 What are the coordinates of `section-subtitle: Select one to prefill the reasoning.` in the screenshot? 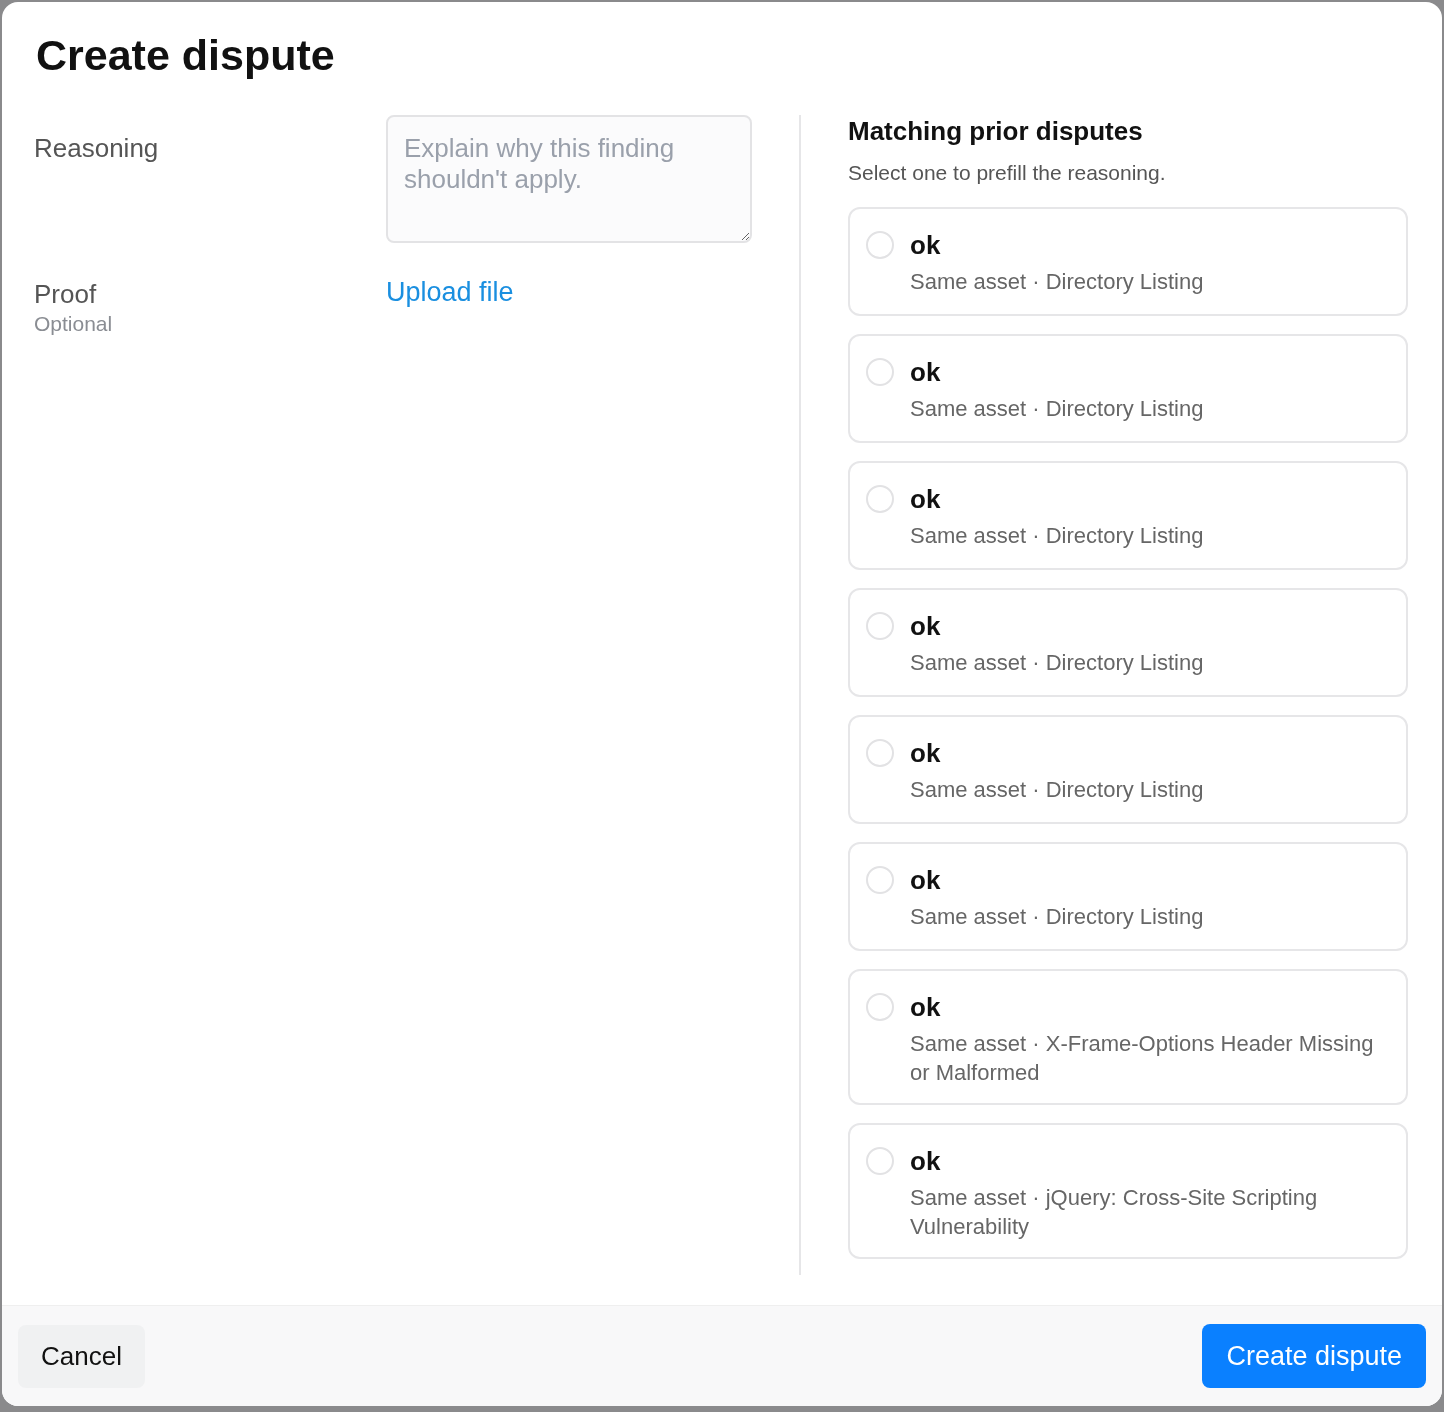 It's located at (1007, 173).